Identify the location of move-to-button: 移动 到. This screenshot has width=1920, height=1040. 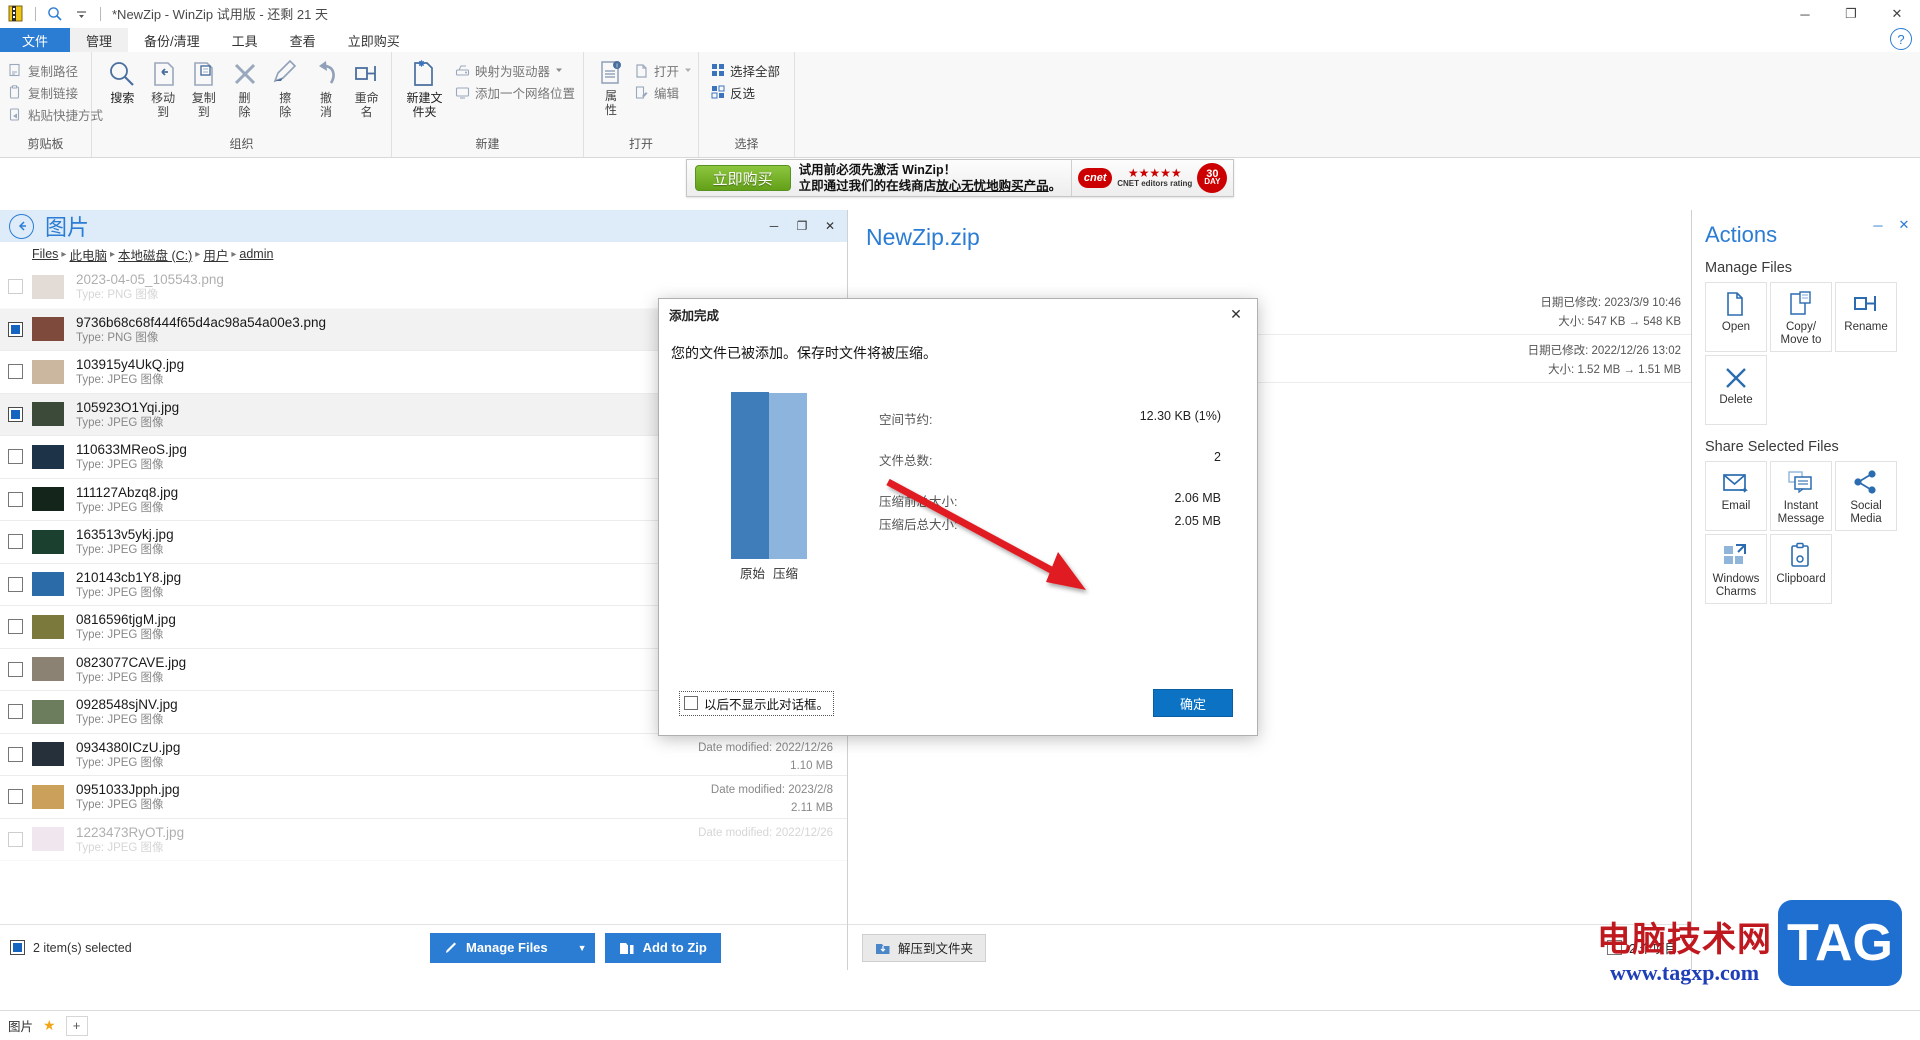
(163, 89).